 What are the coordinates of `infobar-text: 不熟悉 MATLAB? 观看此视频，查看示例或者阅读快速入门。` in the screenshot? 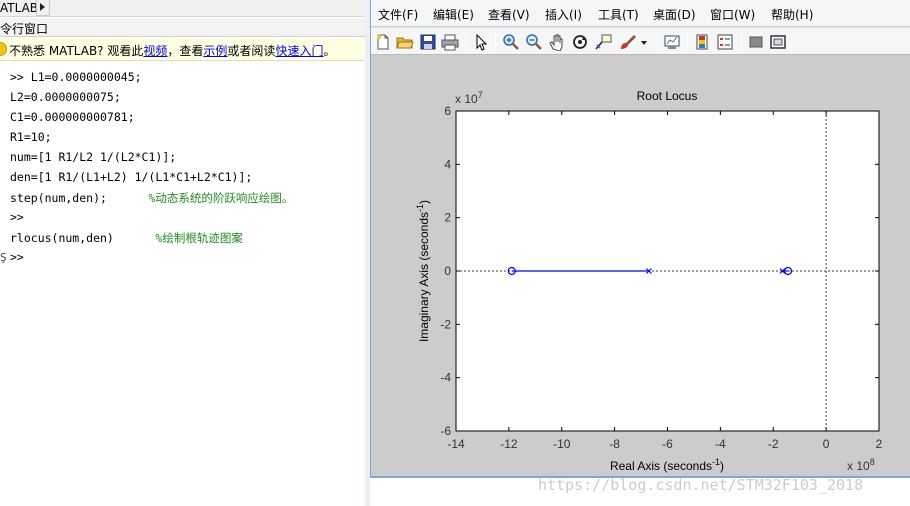 It's located at (172, 51).